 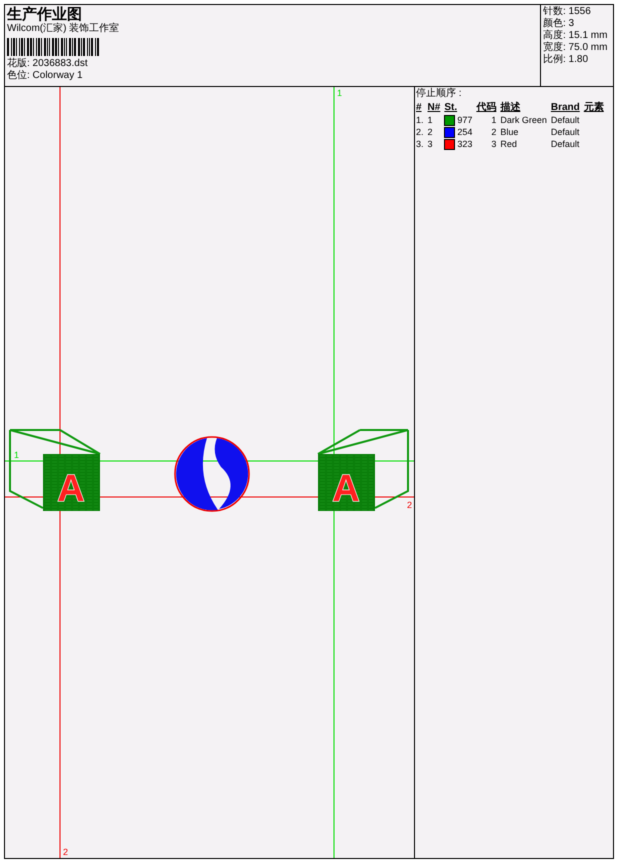 What do you see at coordinates (419, 107) in the screenshot?
I see `column-header: #` at bounding box center [419, 107].